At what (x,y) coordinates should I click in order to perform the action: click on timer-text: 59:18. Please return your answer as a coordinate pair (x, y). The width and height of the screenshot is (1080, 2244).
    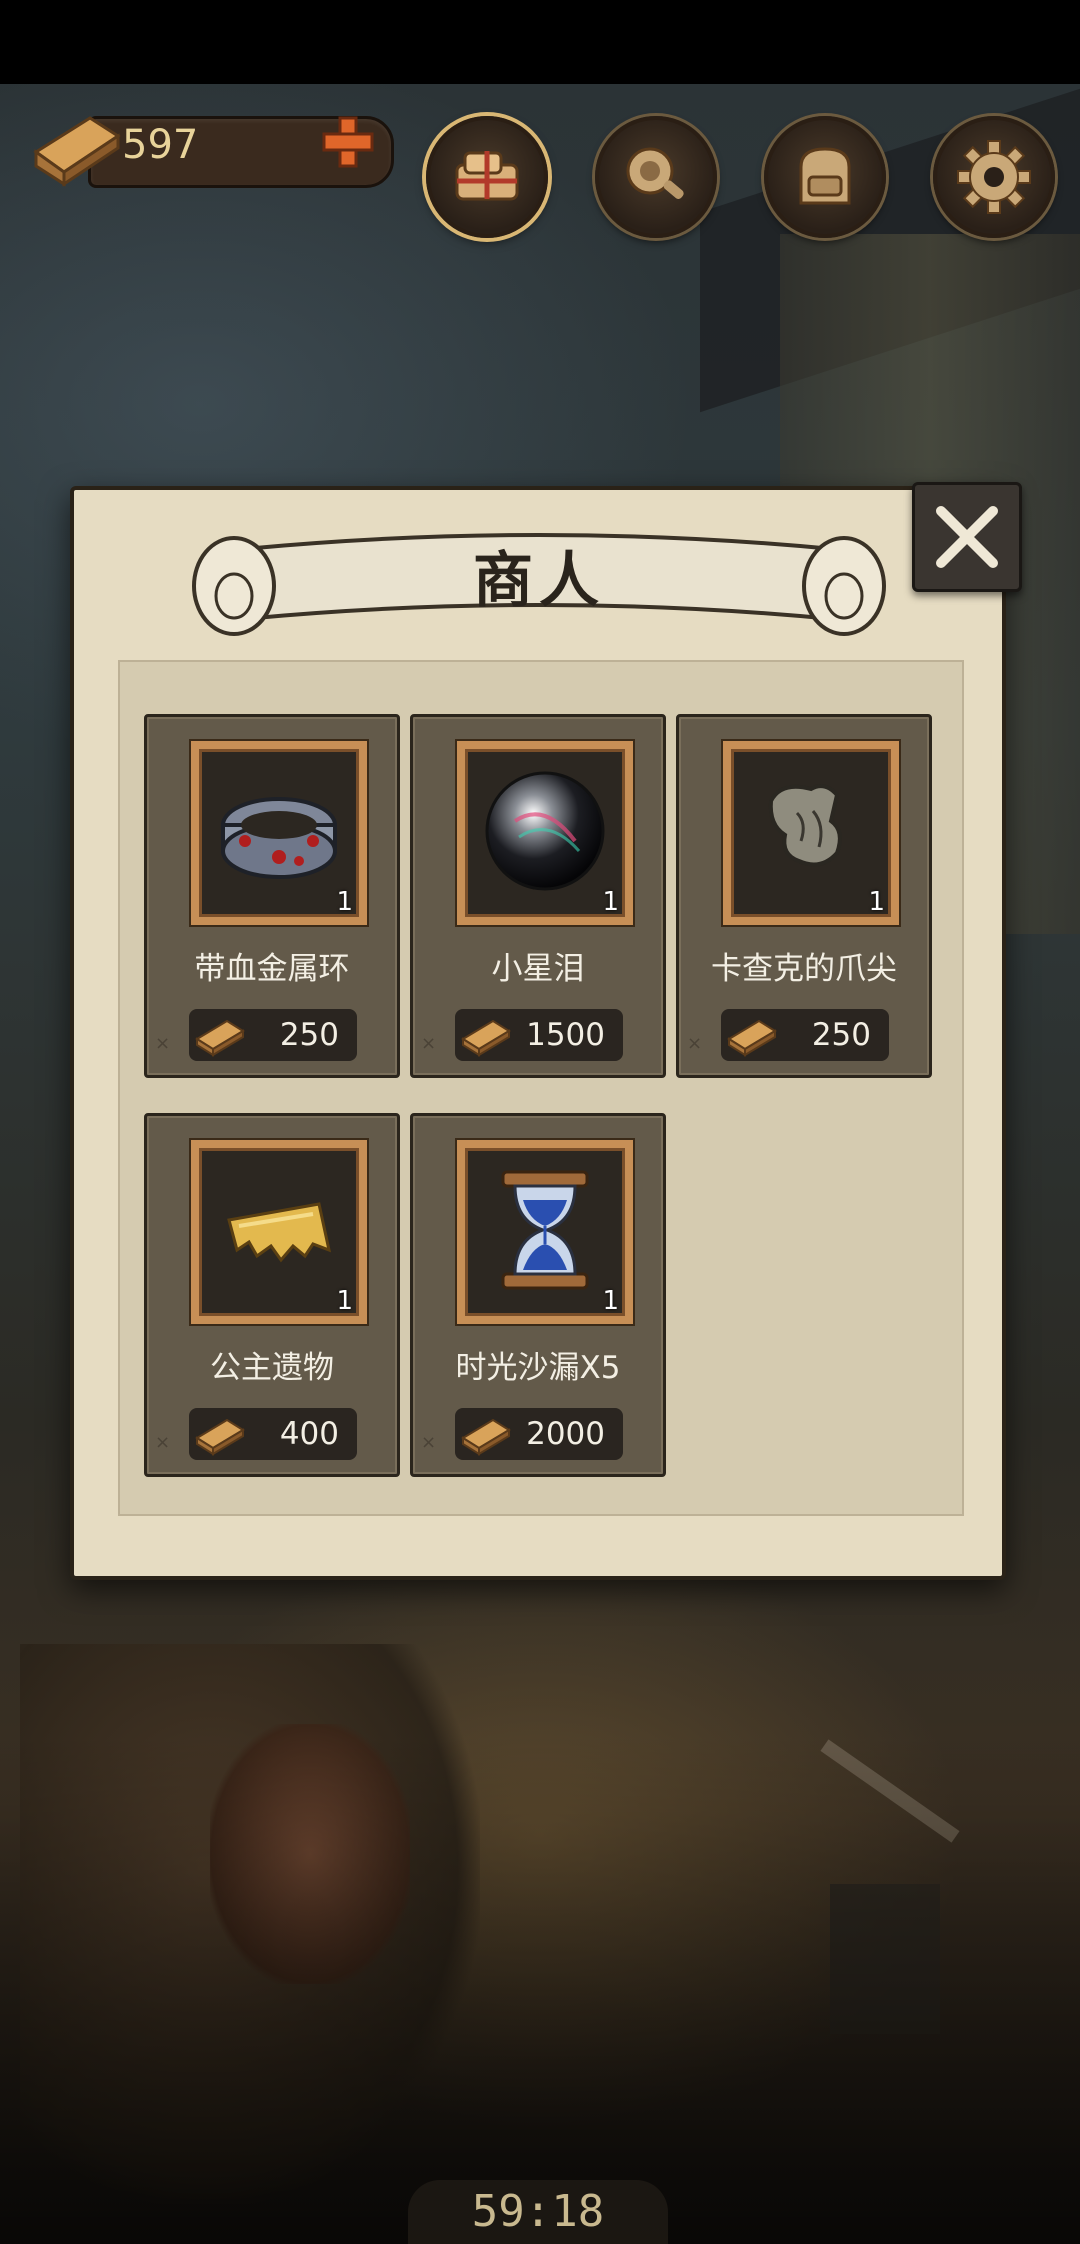
    Looking at the image, I should click on (538, 2211).